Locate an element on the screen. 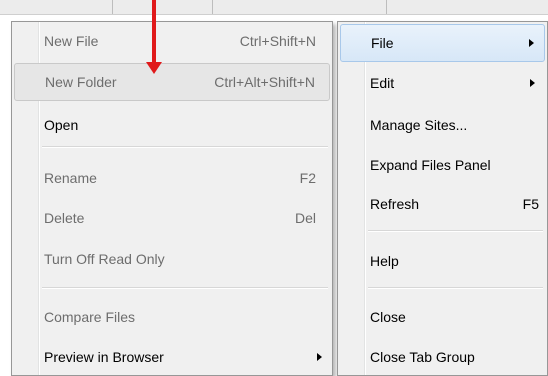 Image resolution: width=548 pixels, height=376 pixels. menu-item-label: Compare Files is located at coordinates (90, 317).